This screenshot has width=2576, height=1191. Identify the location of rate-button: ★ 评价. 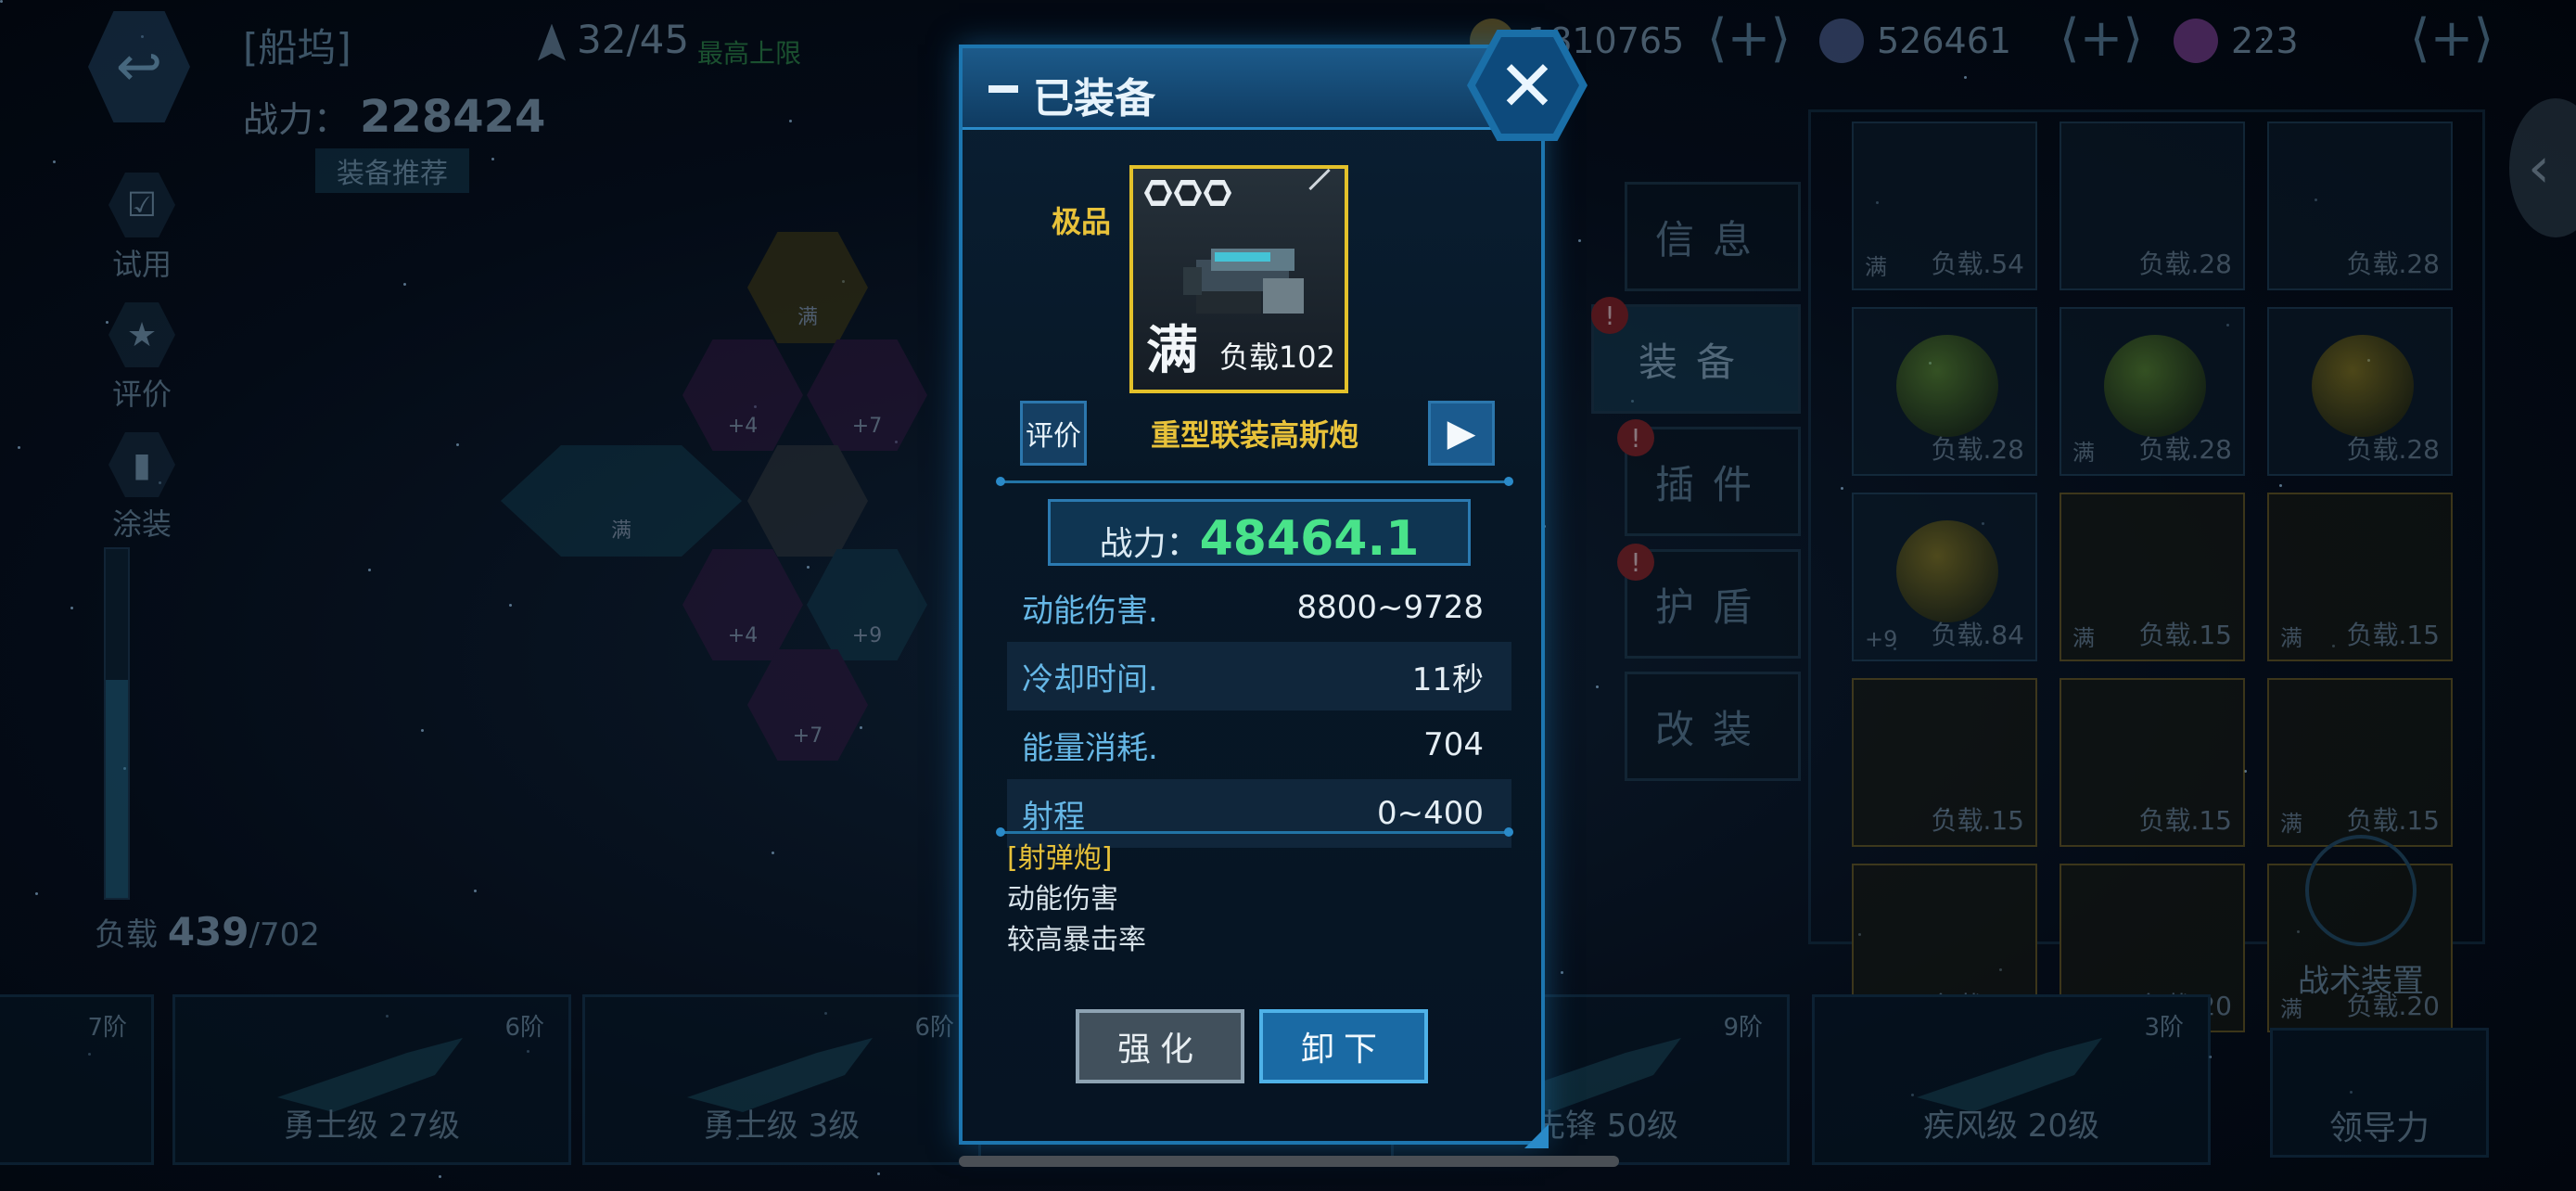
(142, 358).